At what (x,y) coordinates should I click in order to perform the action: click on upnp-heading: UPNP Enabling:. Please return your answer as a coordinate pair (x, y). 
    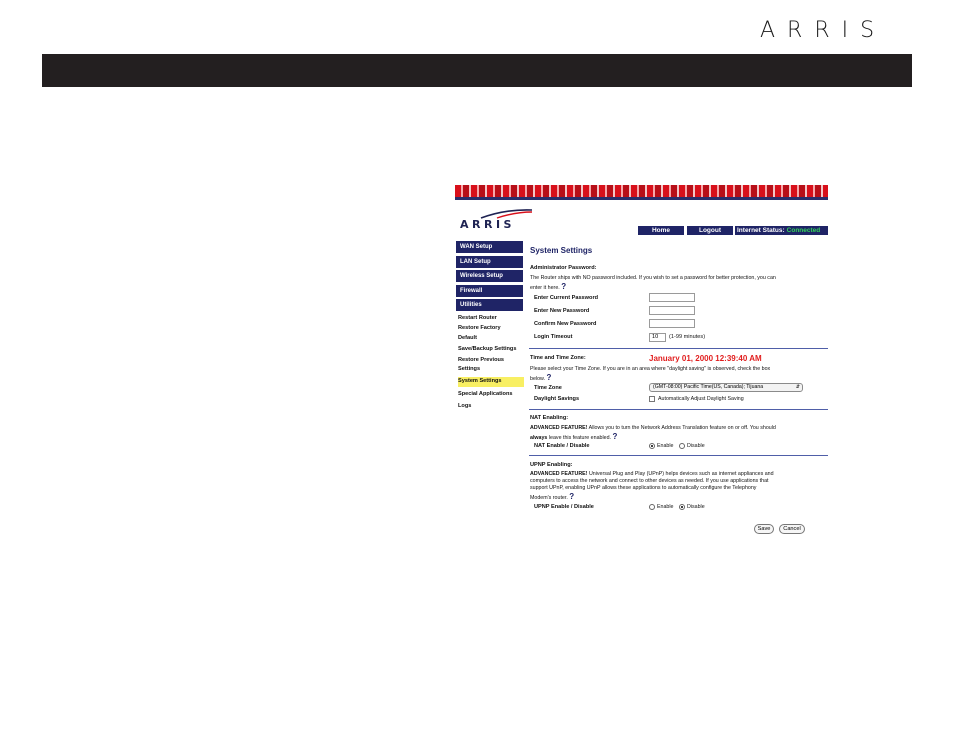
    Looking at the image, I should click on (551, 465).